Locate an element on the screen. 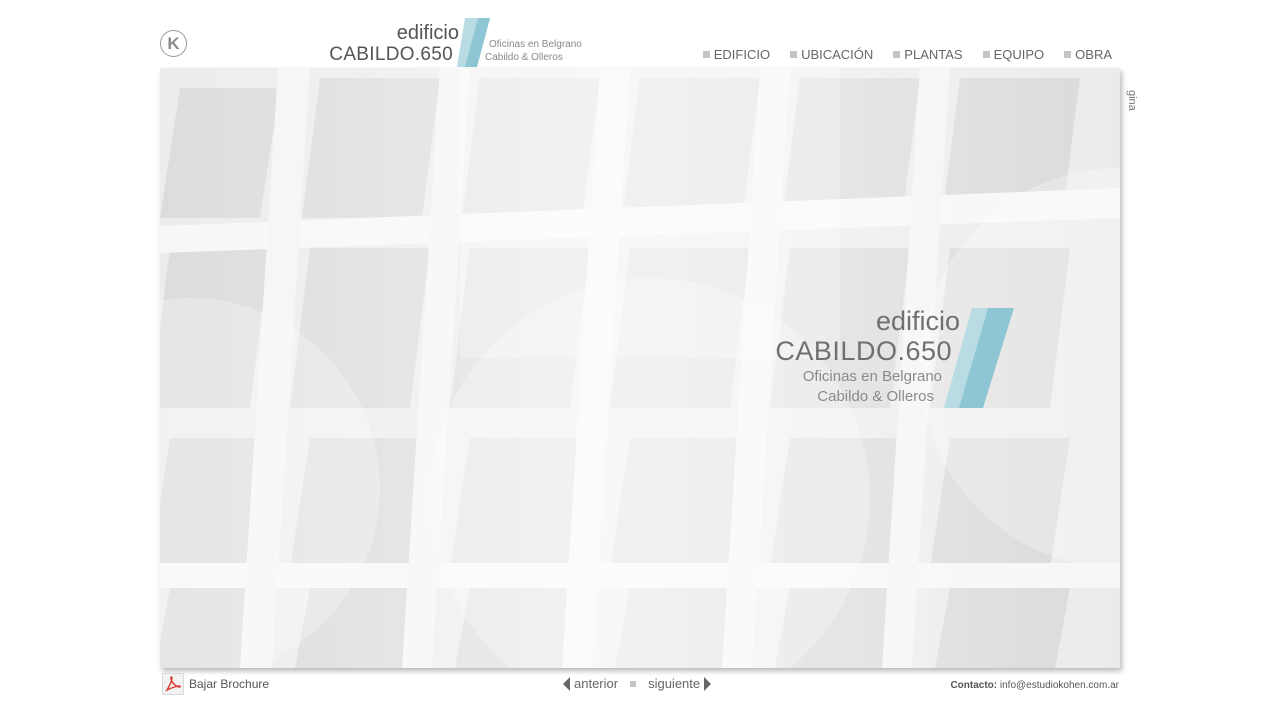 This screenshot has width=1280, height=720. pager-separator is located at coordinates (633, 683).